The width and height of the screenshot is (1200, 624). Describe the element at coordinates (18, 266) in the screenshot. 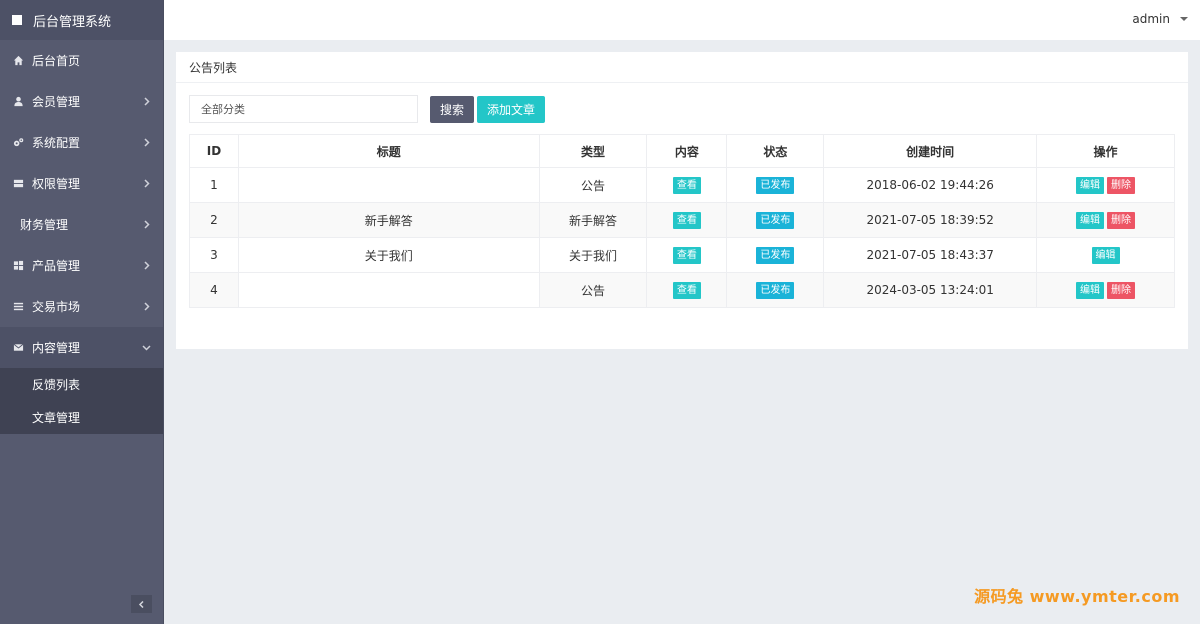

I see `windows-icon` at that location.